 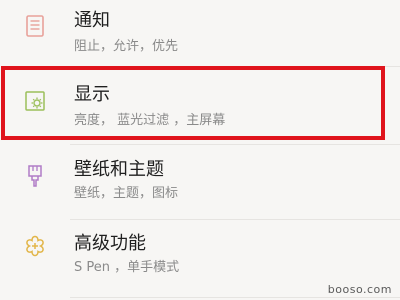 I want to click on settings-item-title: 通知, so click(x=92, y=20).